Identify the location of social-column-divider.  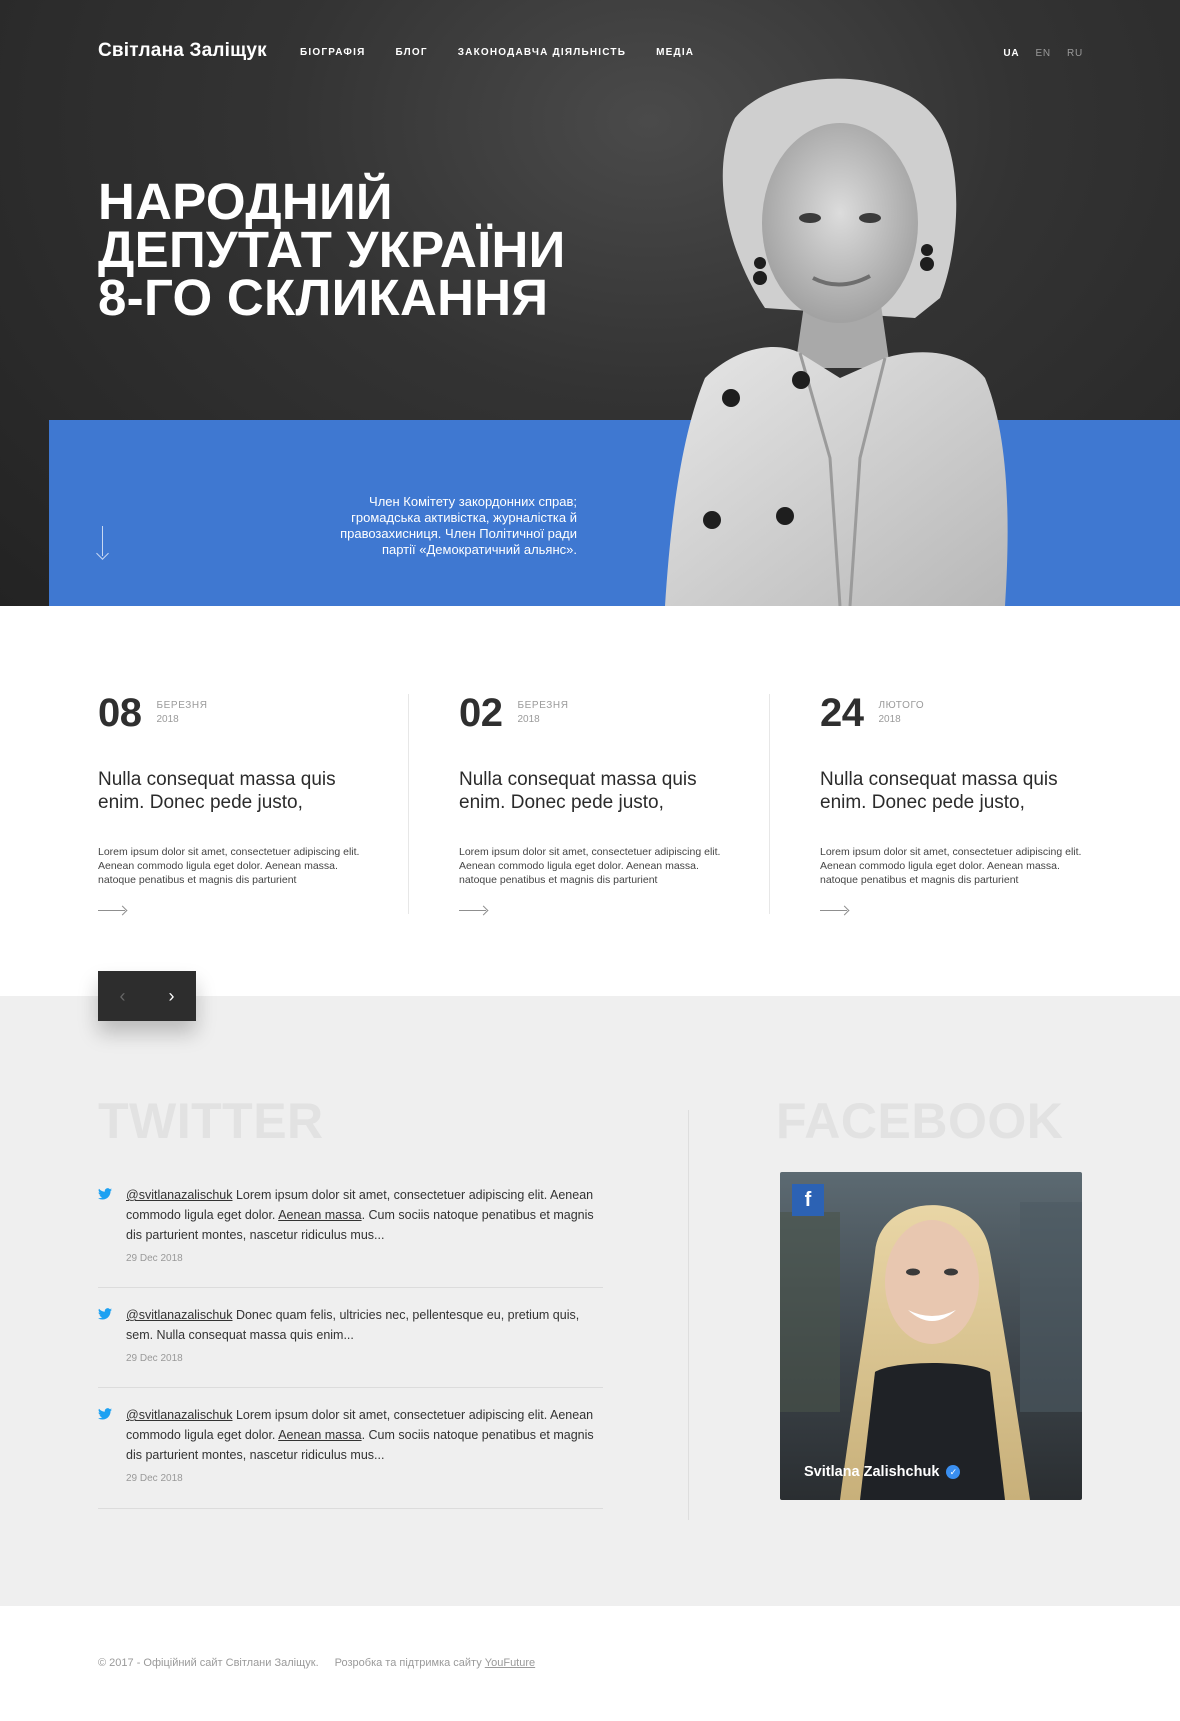
(688, 1315).